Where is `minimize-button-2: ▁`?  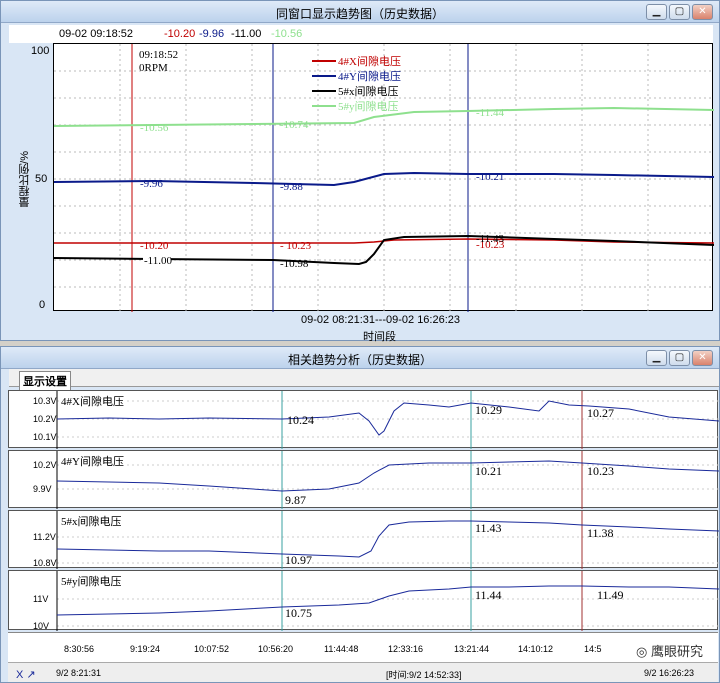
minimize-button-2: ▁ is located at coordinates (656, 358).